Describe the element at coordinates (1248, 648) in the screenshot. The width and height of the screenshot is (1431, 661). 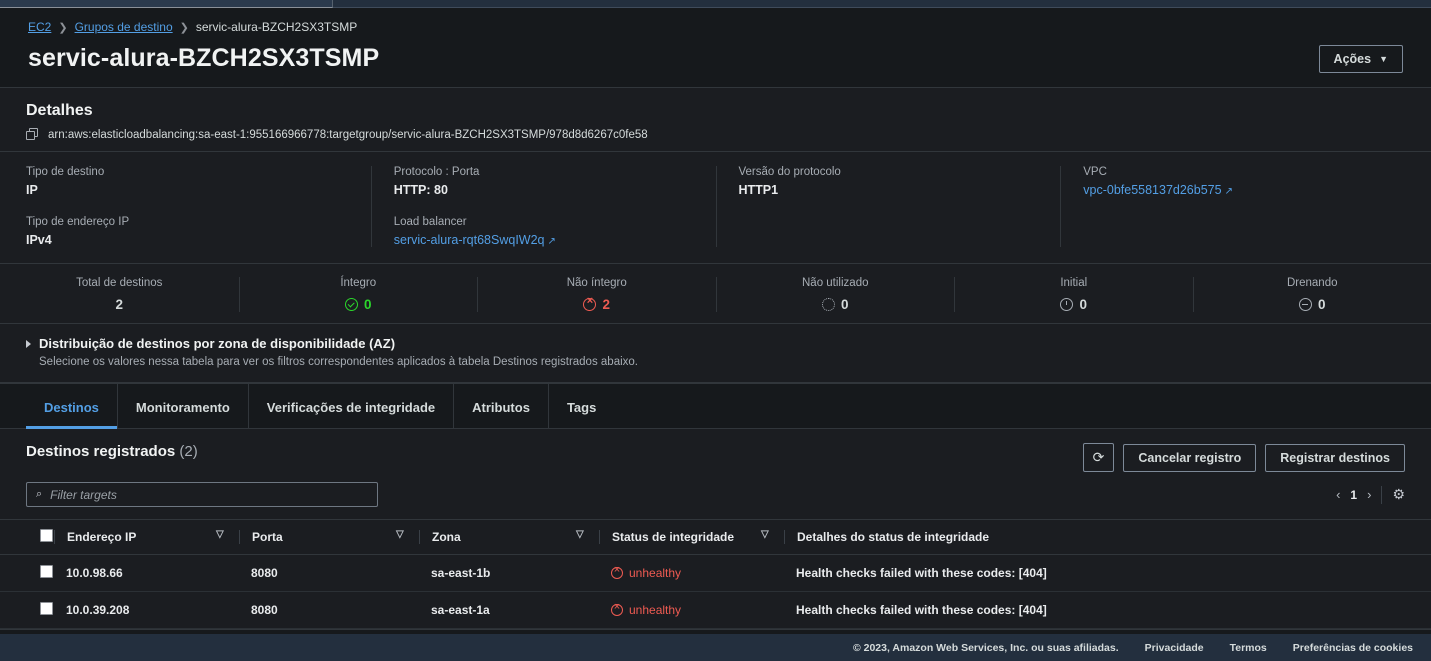
I see `footer-terms-link: Termos` at that location.